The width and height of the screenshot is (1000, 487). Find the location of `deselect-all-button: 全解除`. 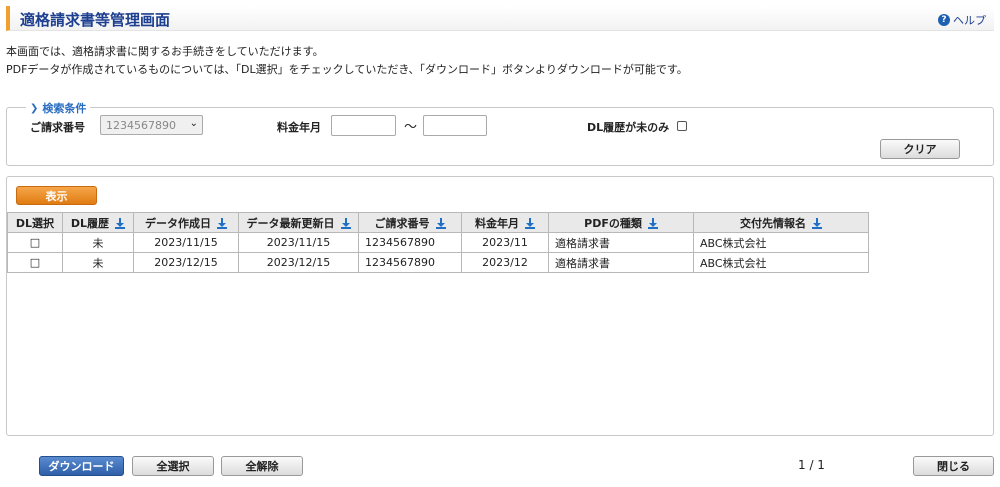

deselect-all-button: 全解除 is located at coordinates (262, 466).